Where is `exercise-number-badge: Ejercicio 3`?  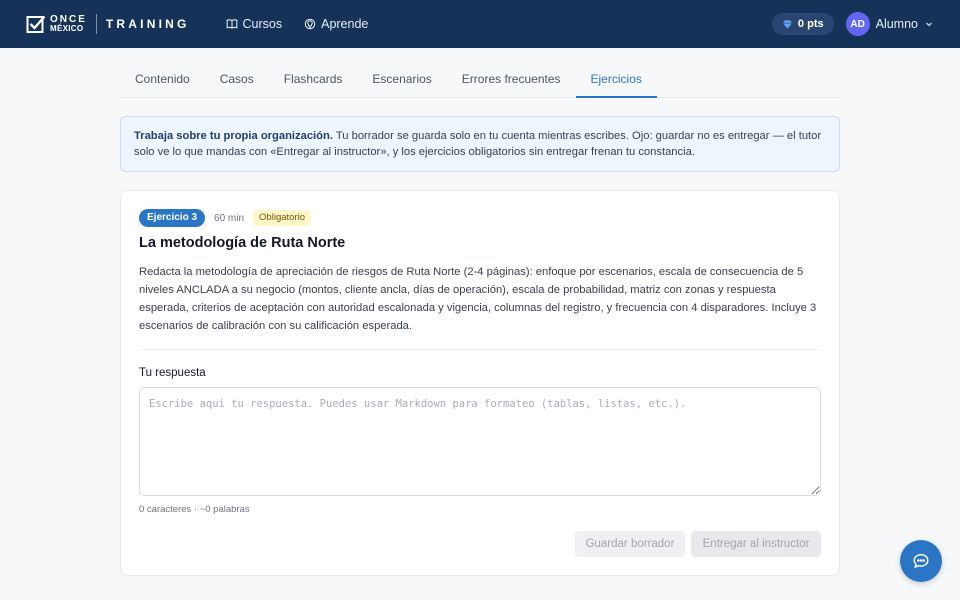
exercise-number-badge: Ejercicio 3 is located at coordinates (172, 218).